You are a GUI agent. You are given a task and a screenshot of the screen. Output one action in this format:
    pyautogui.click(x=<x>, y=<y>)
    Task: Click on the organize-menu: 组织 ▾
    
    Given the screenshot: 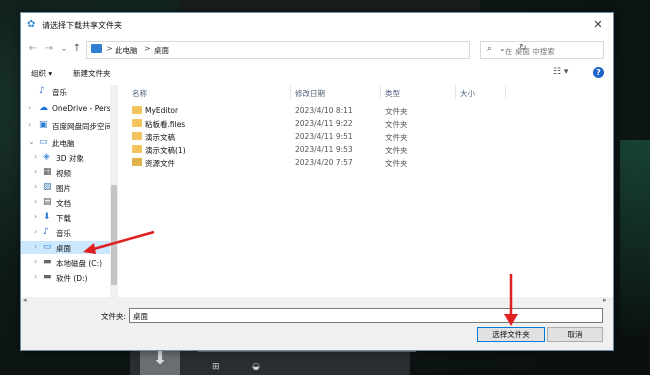 What is the action you would take?
    pyautogui.click(x=41, y=73)
    